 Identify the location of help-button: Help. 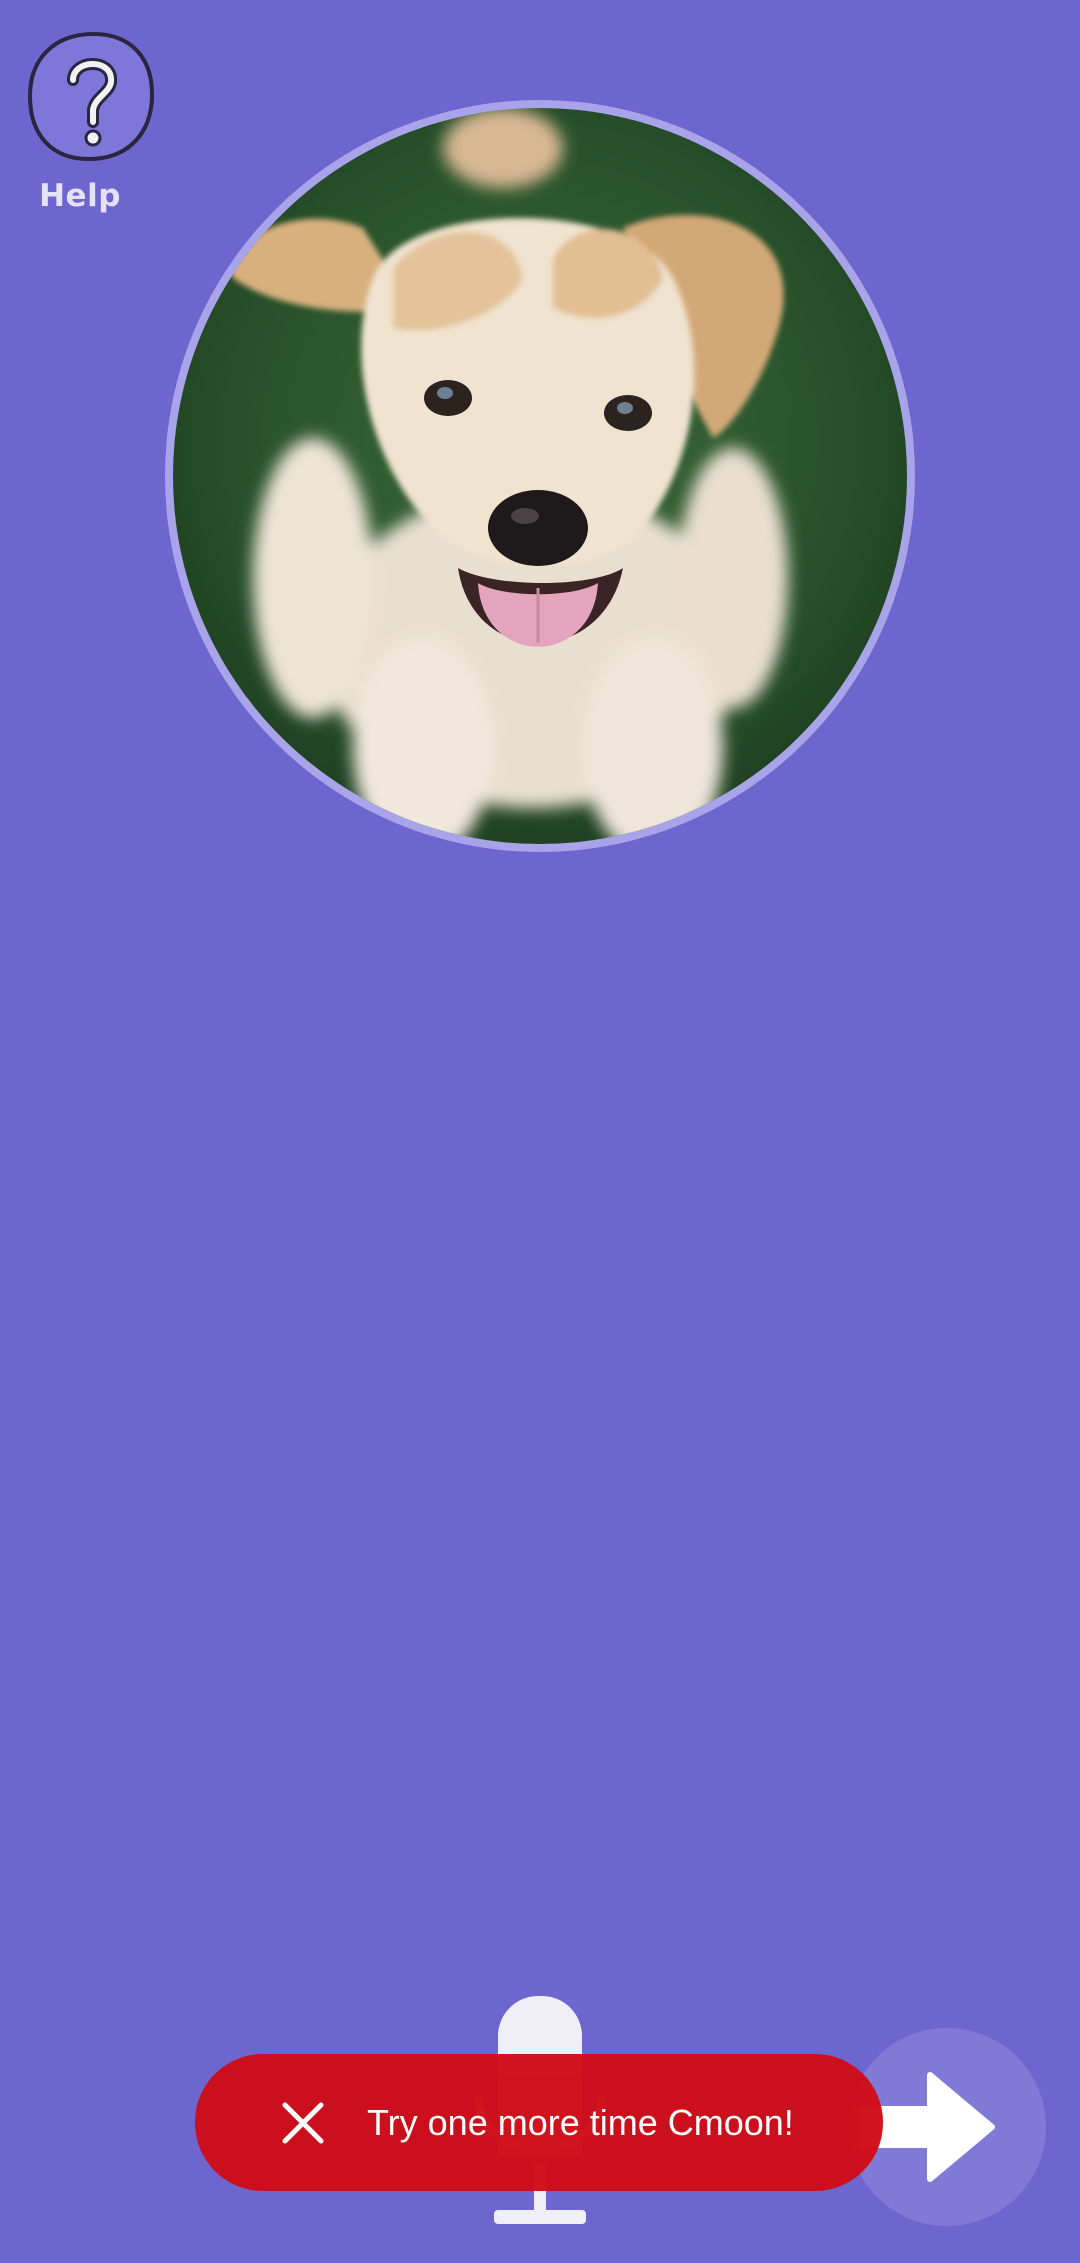
(91, 122).